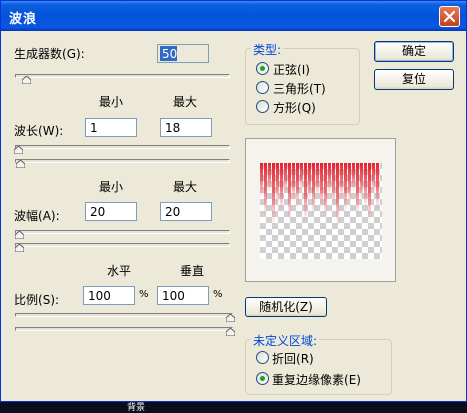  Describe the element at coordinates (230, 332) in the screenshot. I see `scale-vertical-slider-thumb` at that location.